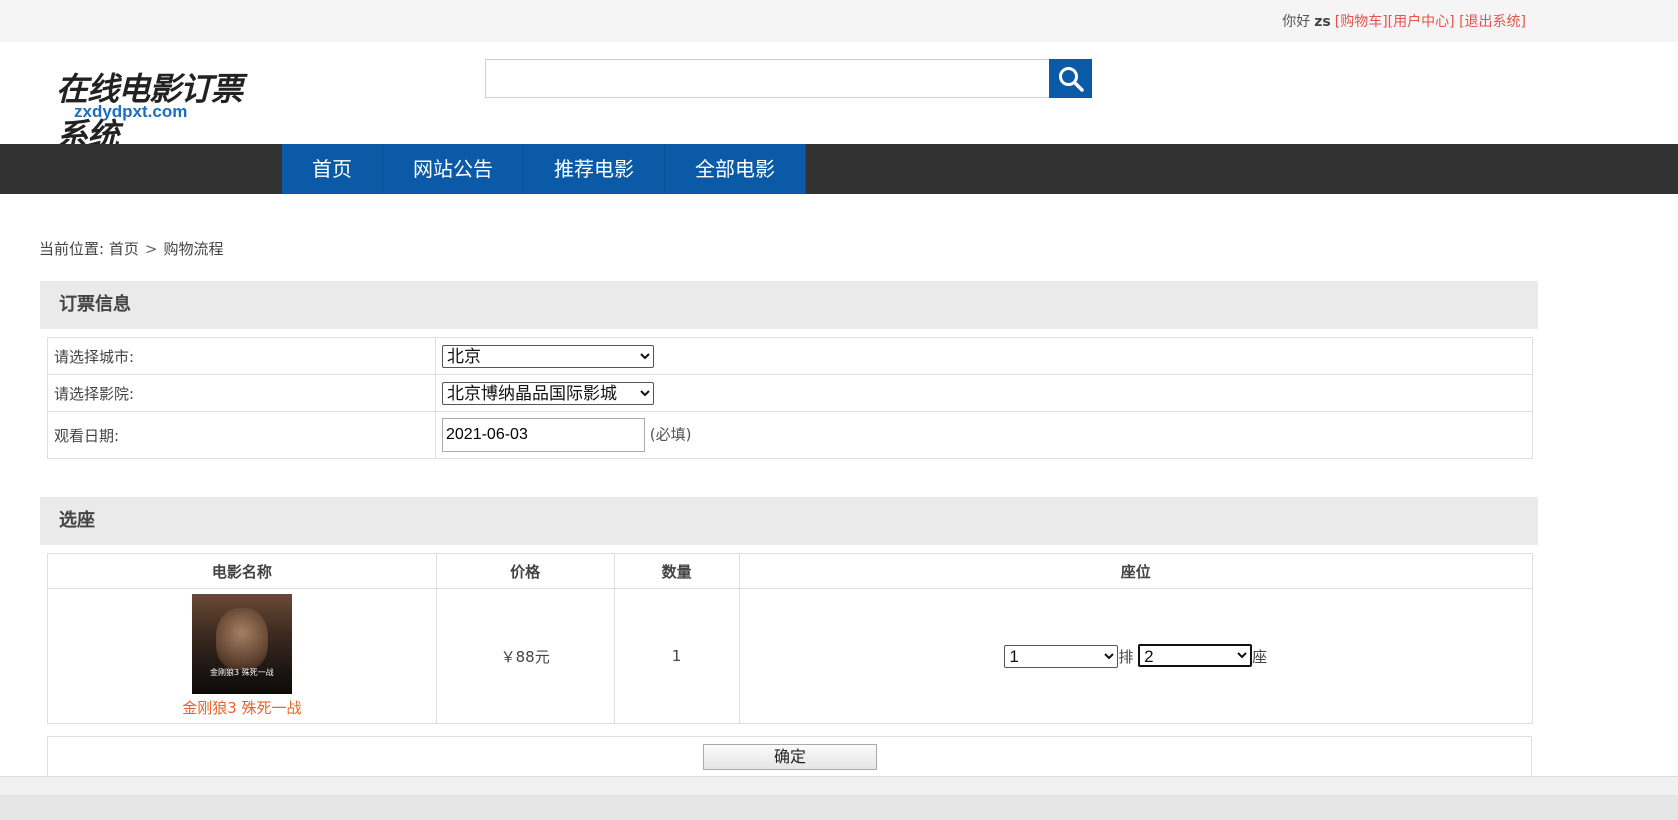 The width and height of the screenshot is (1678, 820). What do you see at coordinates (839, 169) in the screenshot?
I see `main-nav: 首页 网站公告 推荐电影 全部电影` at bounding box center [839, 169].